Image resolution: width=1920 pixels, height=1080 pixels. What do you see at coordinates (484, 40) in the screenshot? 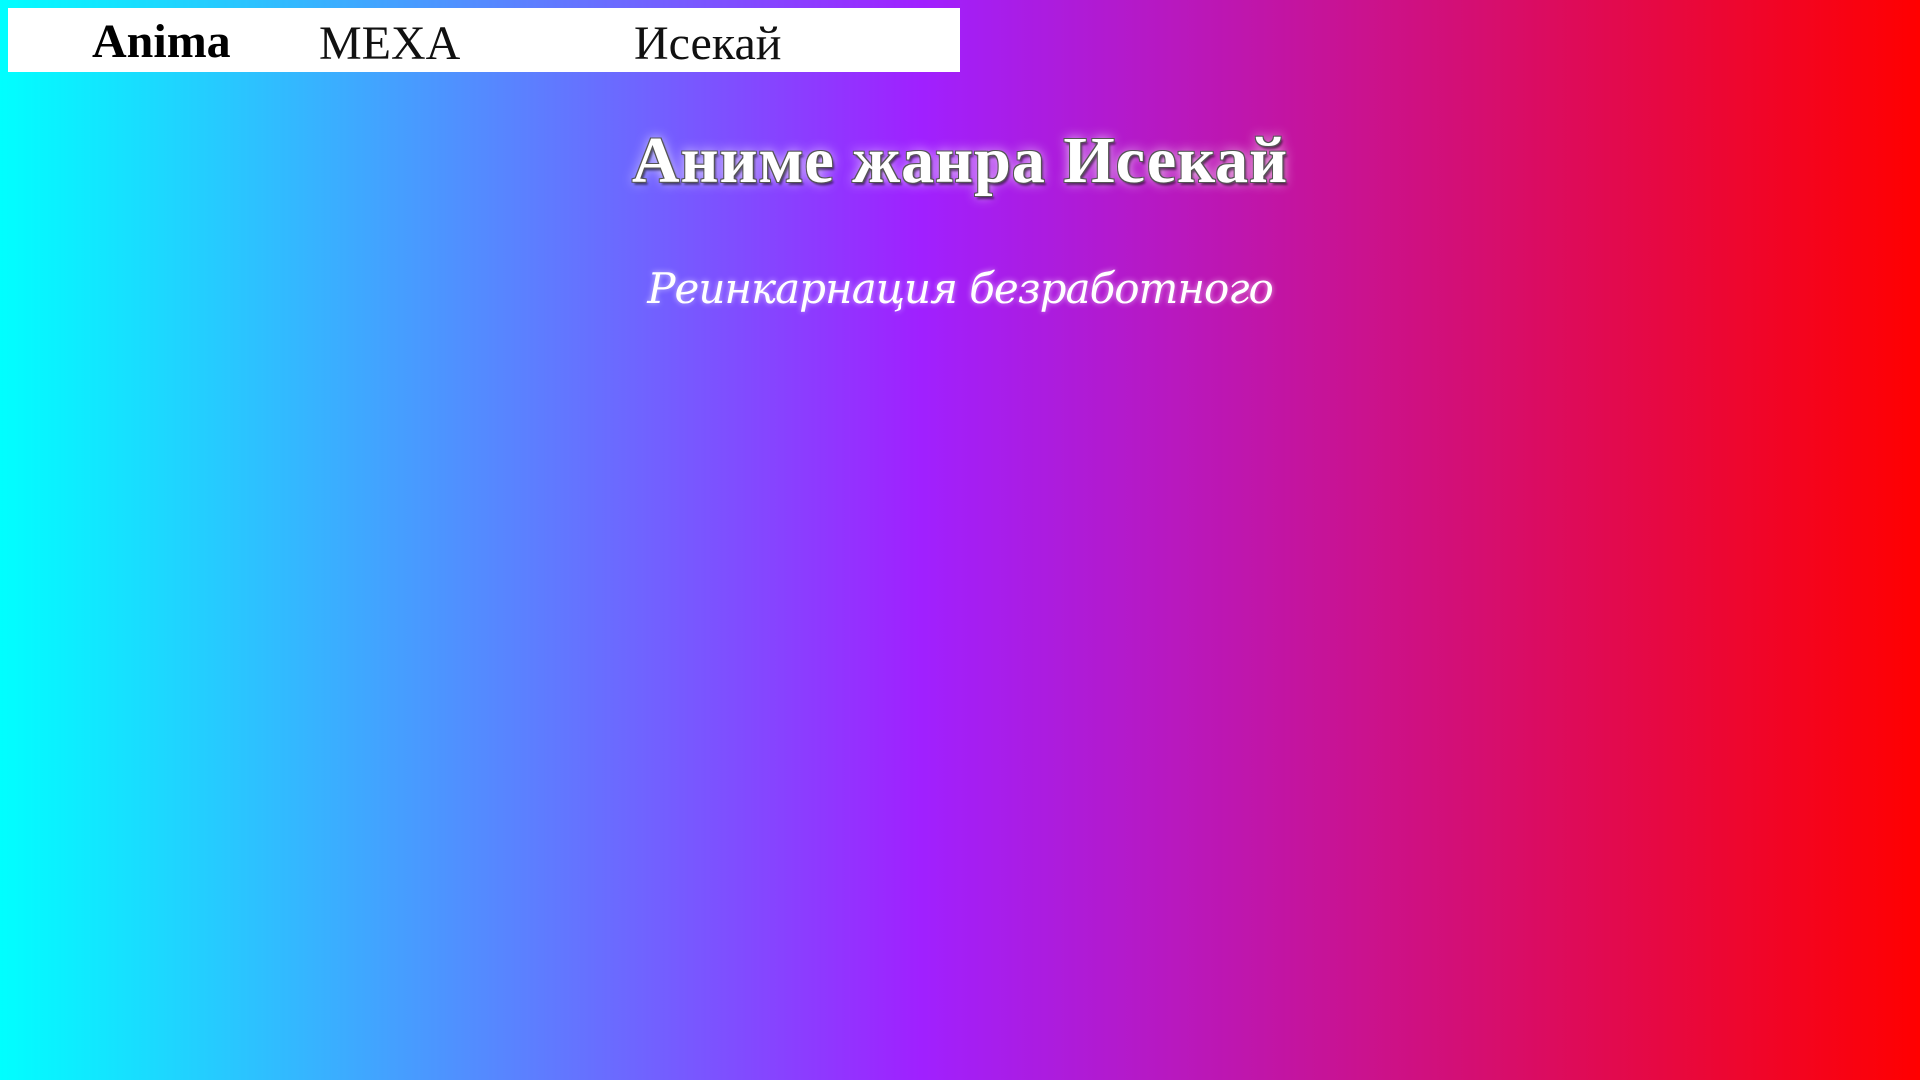
I see `top-navigation-bar: Anima МЕХА Исекай` at bounding box center [484, 40].